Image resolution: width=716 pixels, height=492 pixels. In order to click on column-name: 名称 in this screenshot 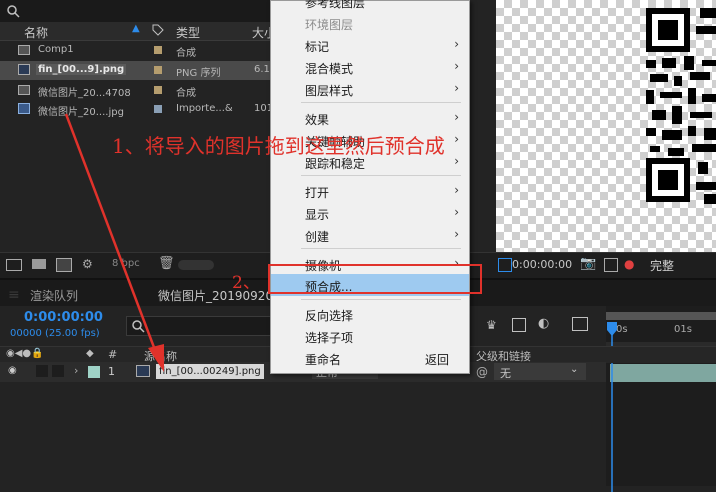, I will do `click(36, 32)`.